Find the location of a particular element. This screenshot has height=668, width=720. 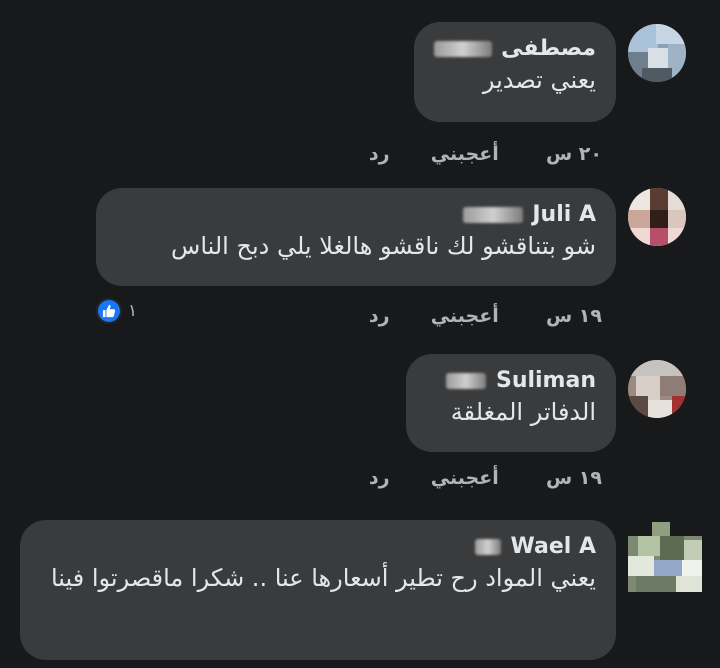

reaction-number: ١ is located at coordinates (133, 311).